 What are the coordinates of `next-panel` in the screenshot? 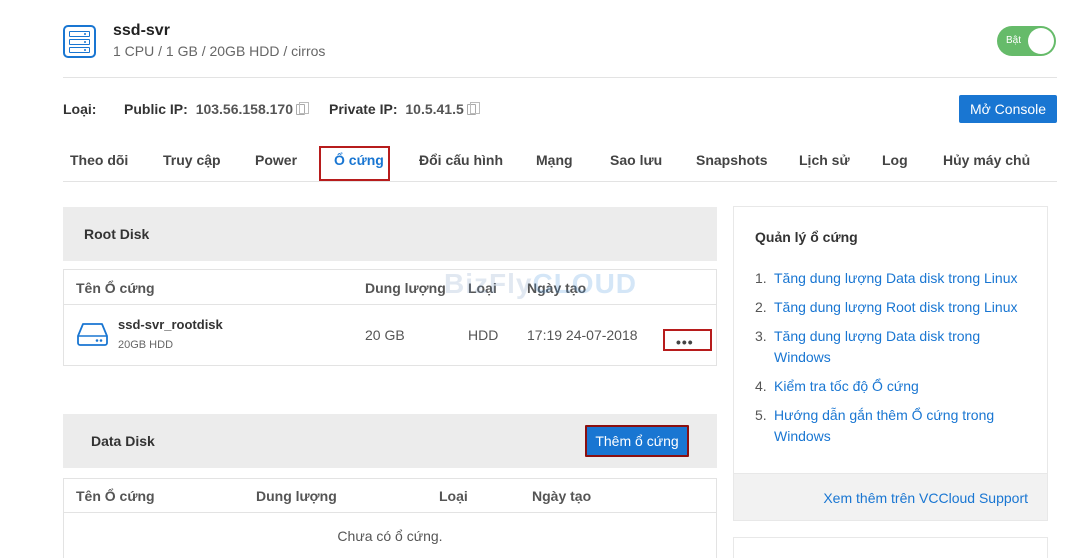 It's located at (890, 547).